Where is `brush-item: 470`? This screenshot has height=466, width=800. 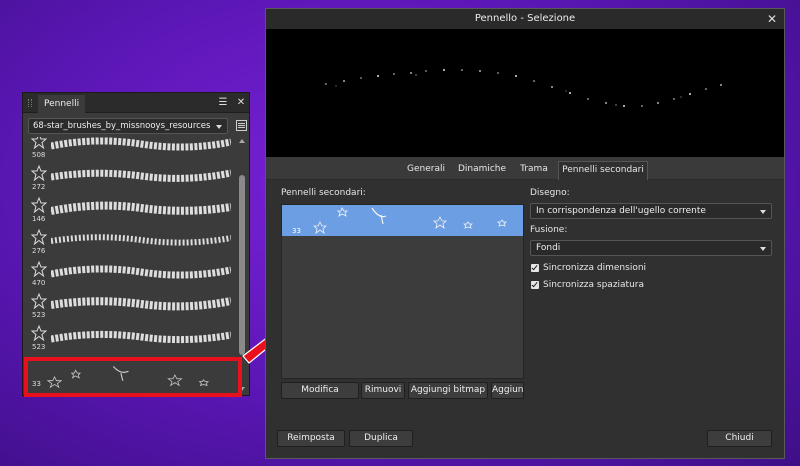 brush-item: 470 is located at coordinates (131, 277).